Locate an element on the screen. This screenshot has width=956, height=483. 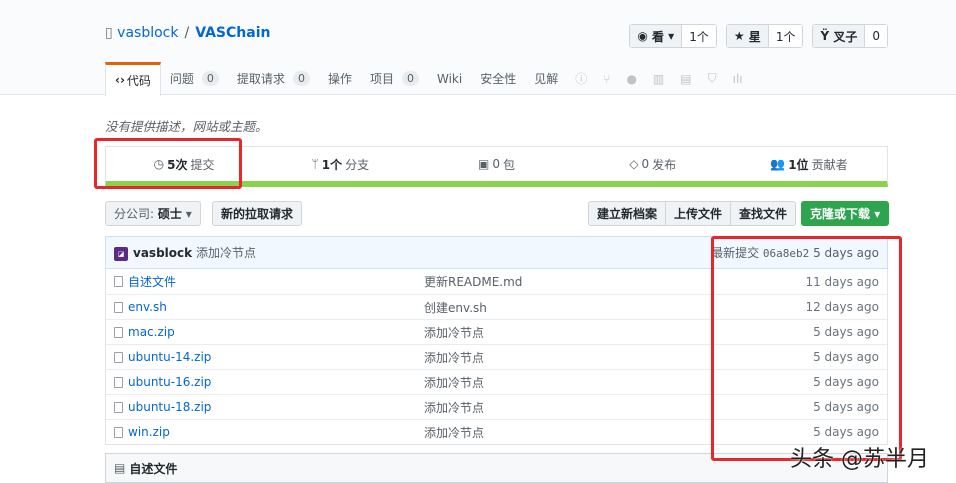
owner-link: vasblock is located at coordinates (147, 33).